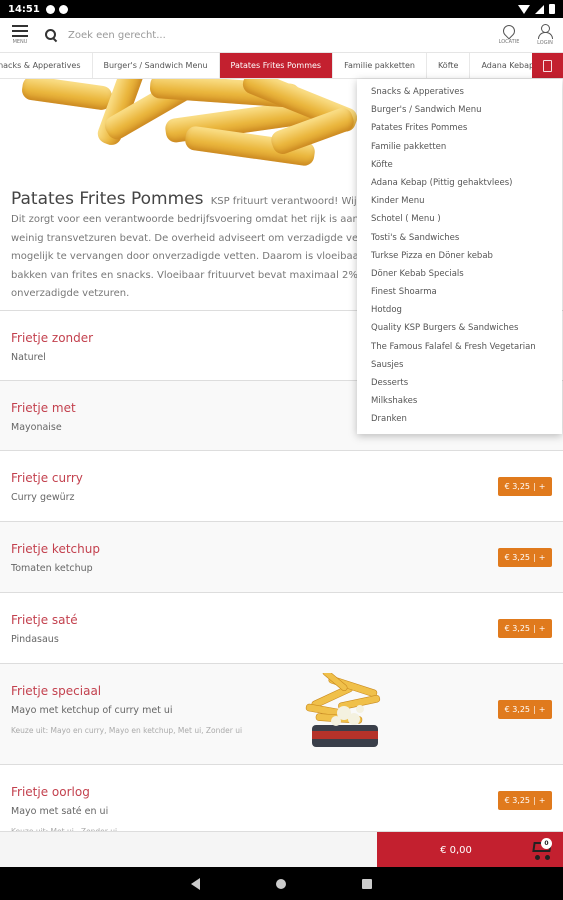  I want to click on product-item: Frietje saté Pindasaus € 3,25 | +, so click(281, 627).